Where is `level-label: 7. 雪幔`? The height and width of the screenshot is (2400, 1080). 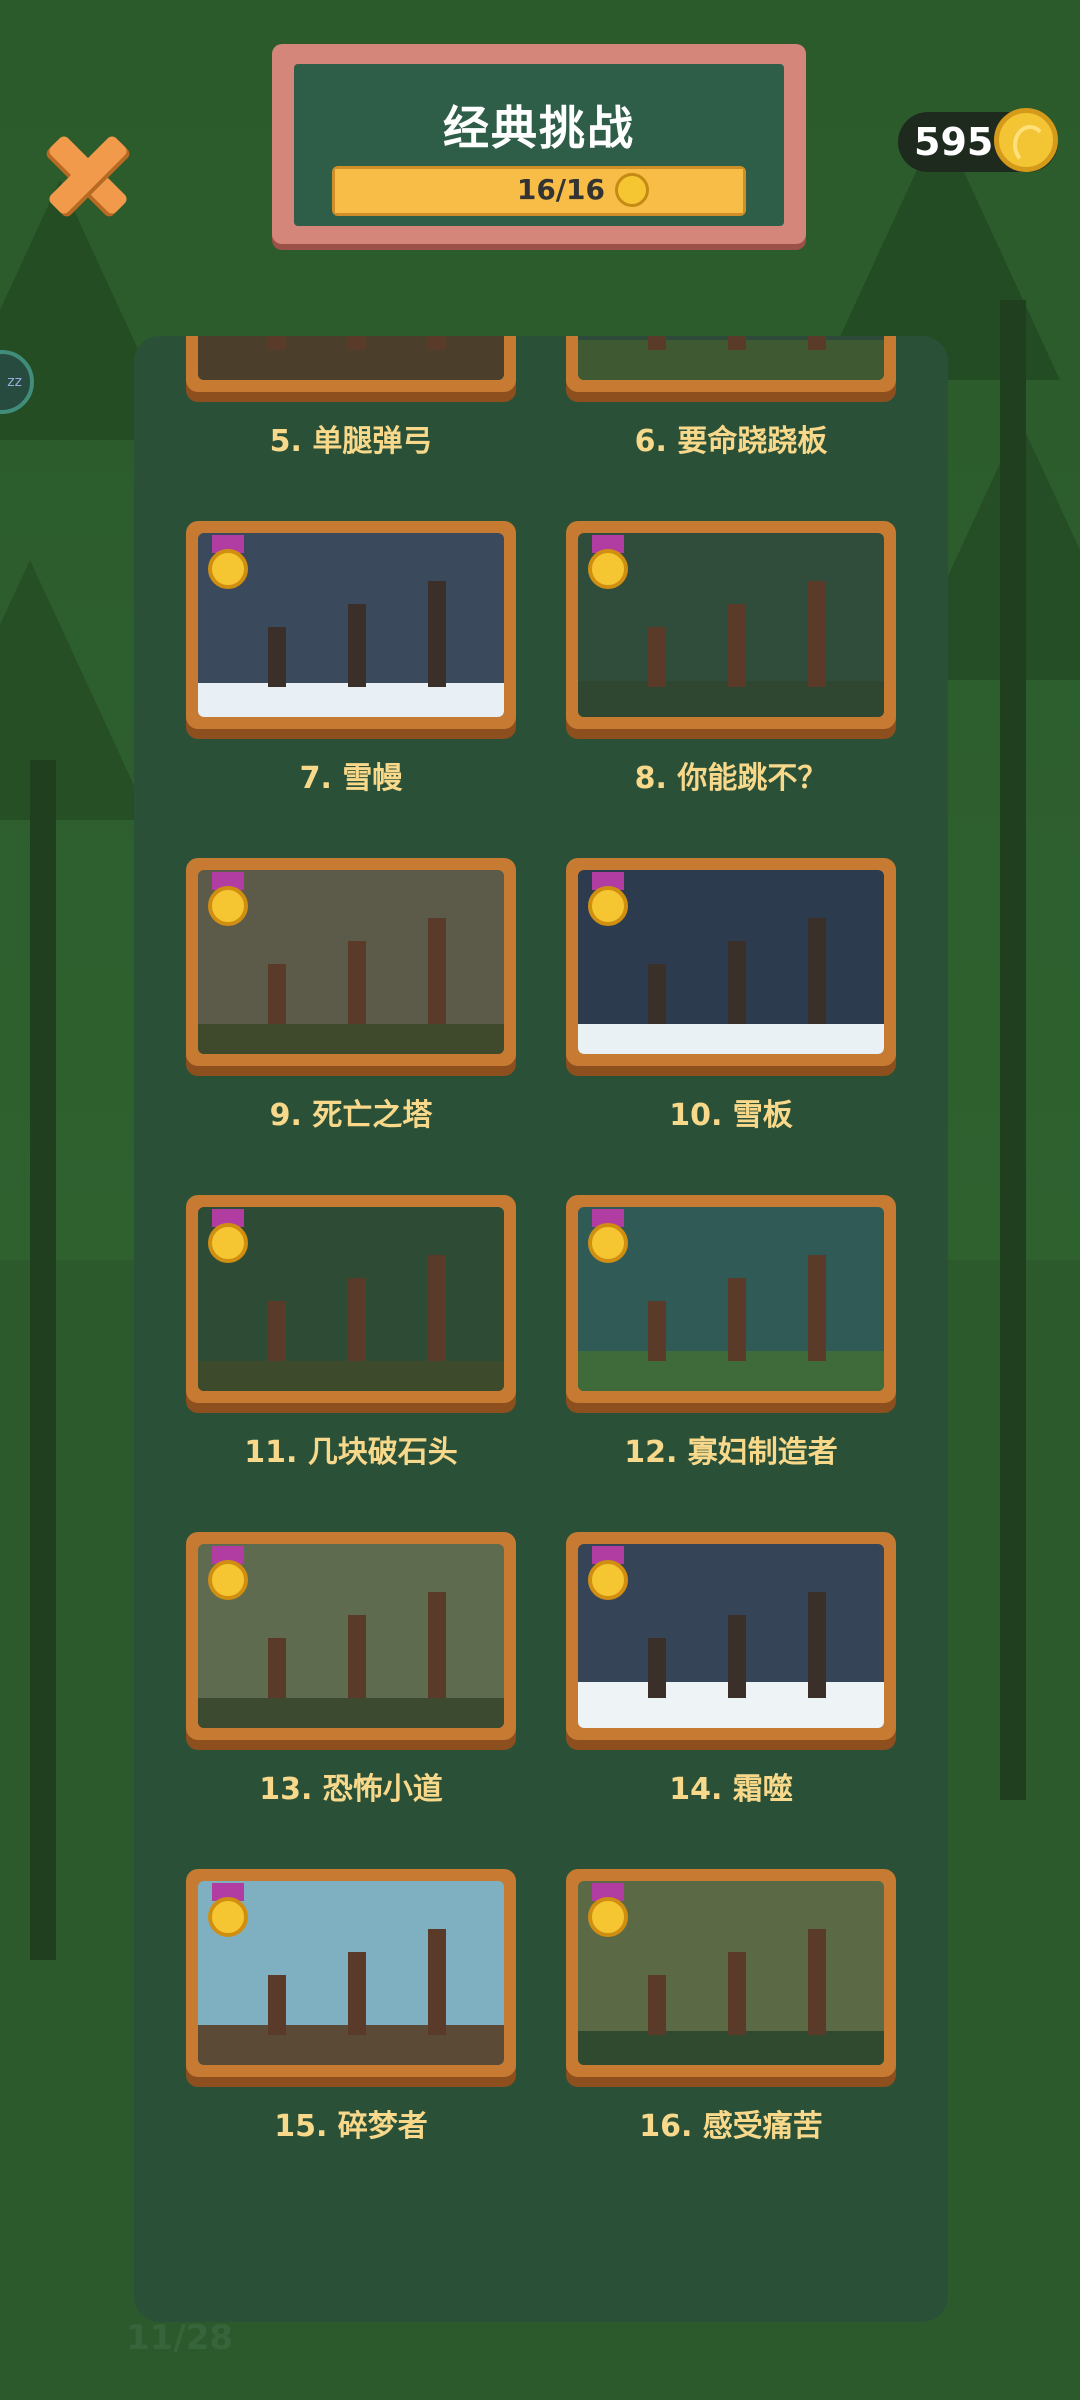
level-label: 7. 雪幔 is located at coordinates (351, 778).